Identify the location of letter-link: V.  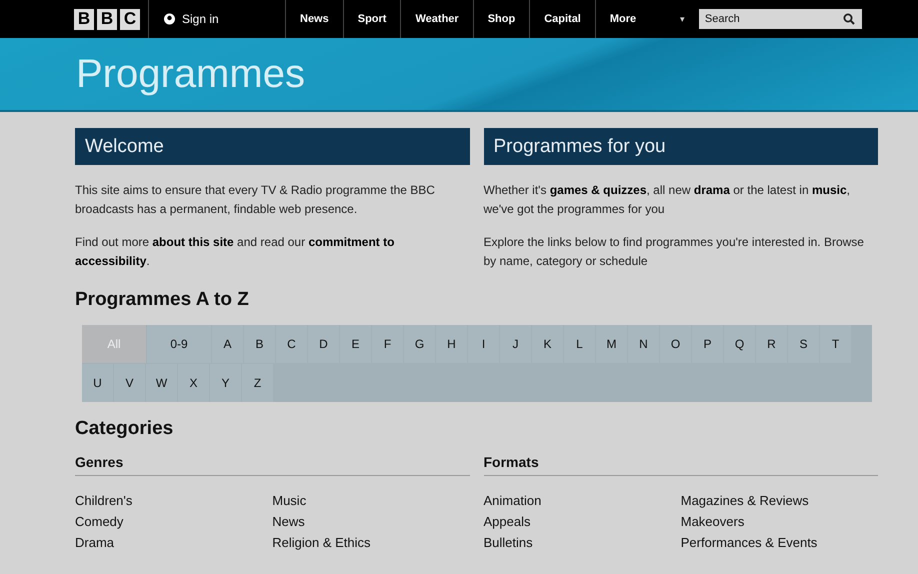
(129, 383).